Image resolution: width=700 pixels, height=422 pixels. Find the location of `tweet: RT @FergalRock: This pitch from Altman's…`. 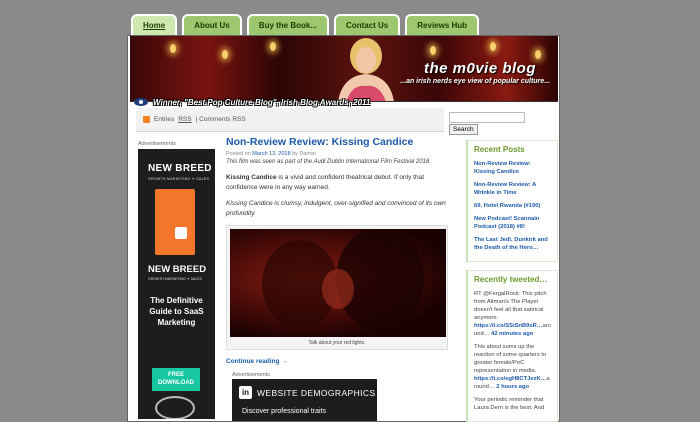

tweet: RT @FergalRock: This pitch from Altman's… is located at coordinates (512, 314).